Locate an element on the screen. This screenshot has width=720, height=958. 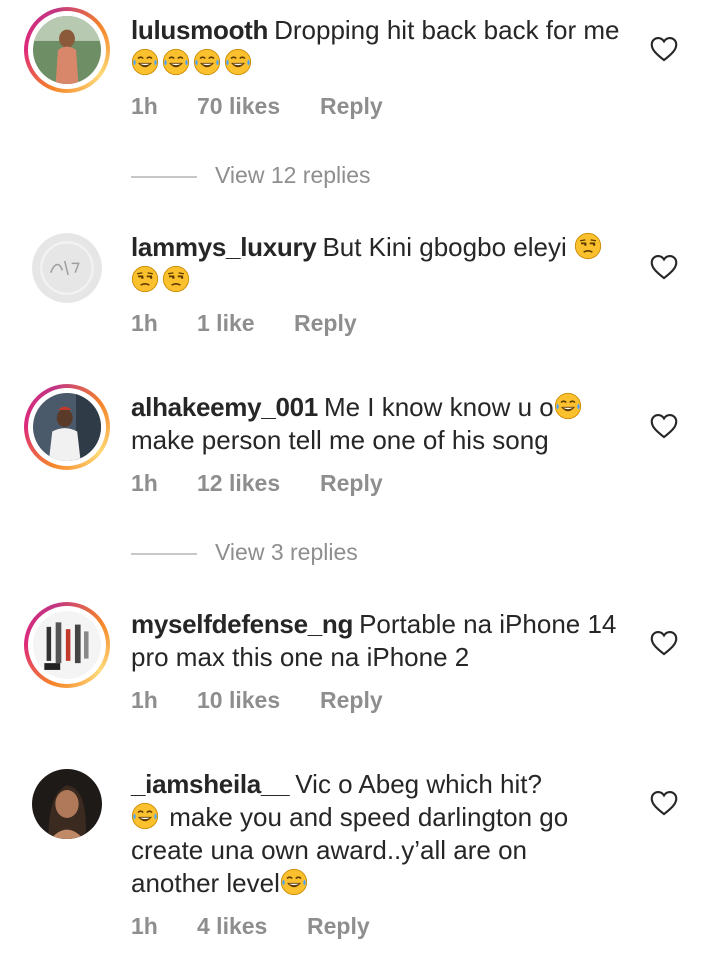
comment-body: But Kini gbogbo eleyi is located at coordinates (448, 247).